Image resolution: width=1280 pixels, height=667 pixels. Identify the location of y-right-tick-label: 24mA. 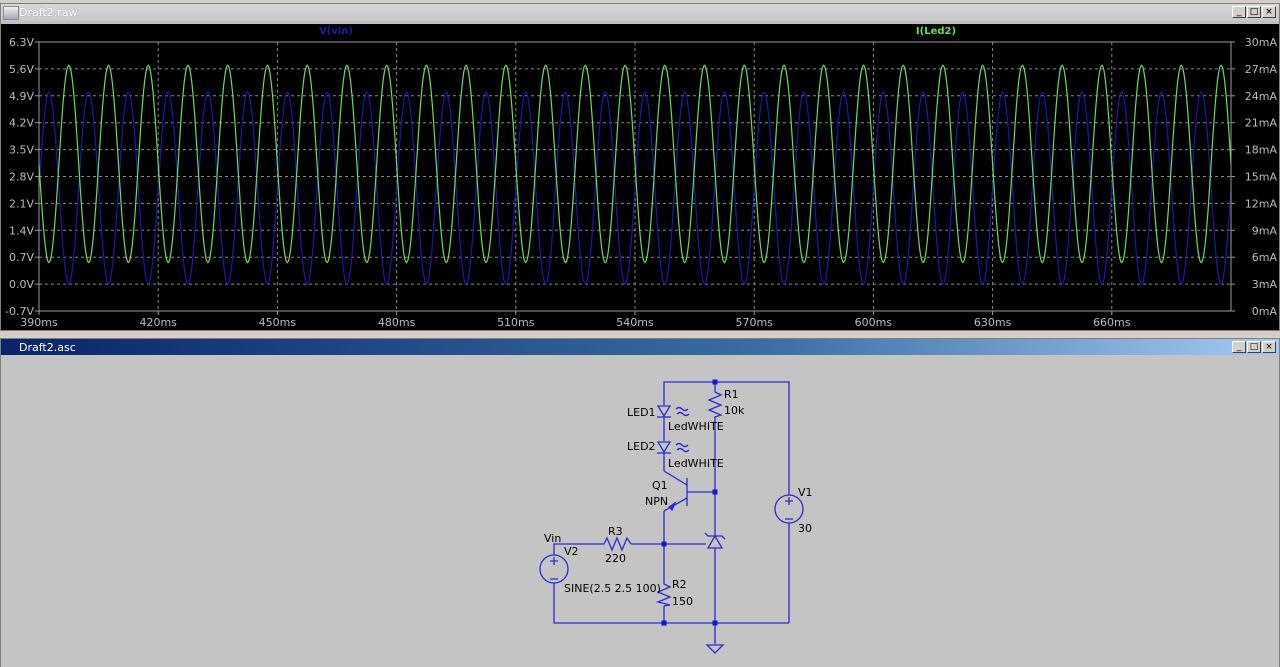
(1261, 96).